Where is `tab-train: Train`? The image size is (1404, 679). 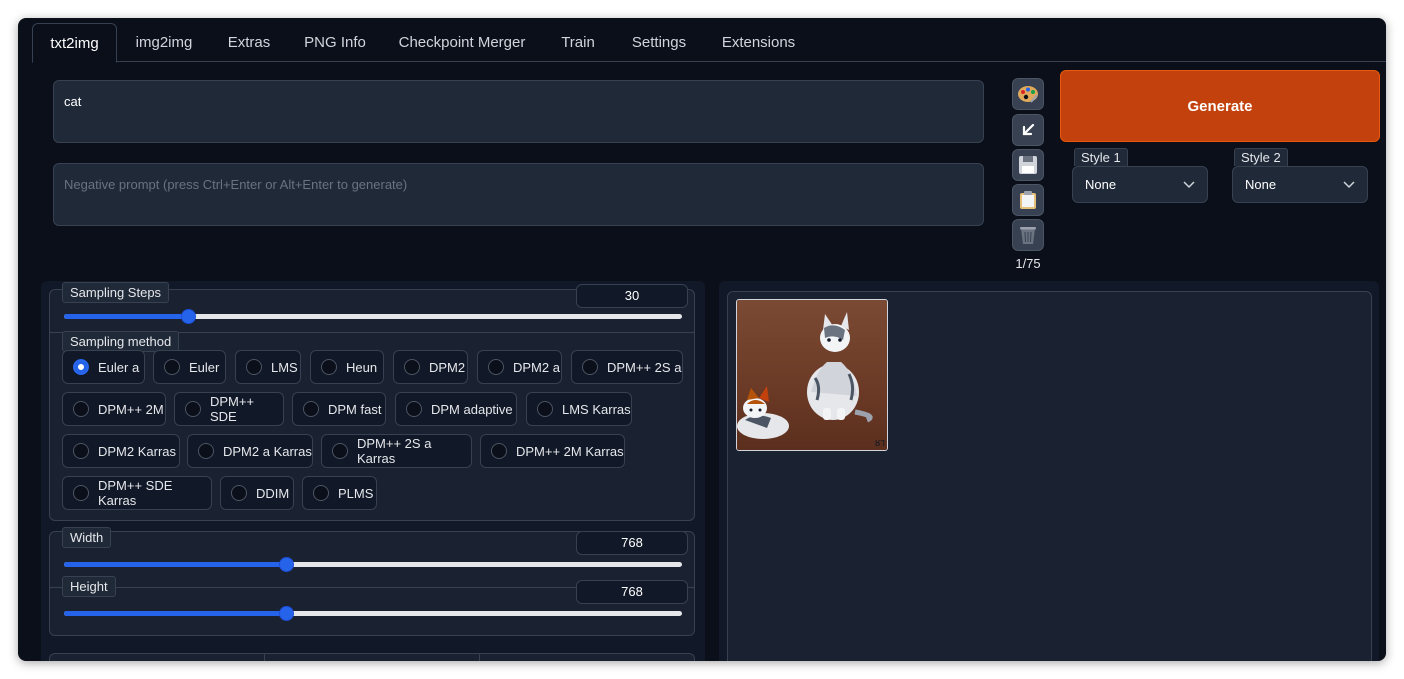 tab-train: Train is located at coordinates (578, 42).